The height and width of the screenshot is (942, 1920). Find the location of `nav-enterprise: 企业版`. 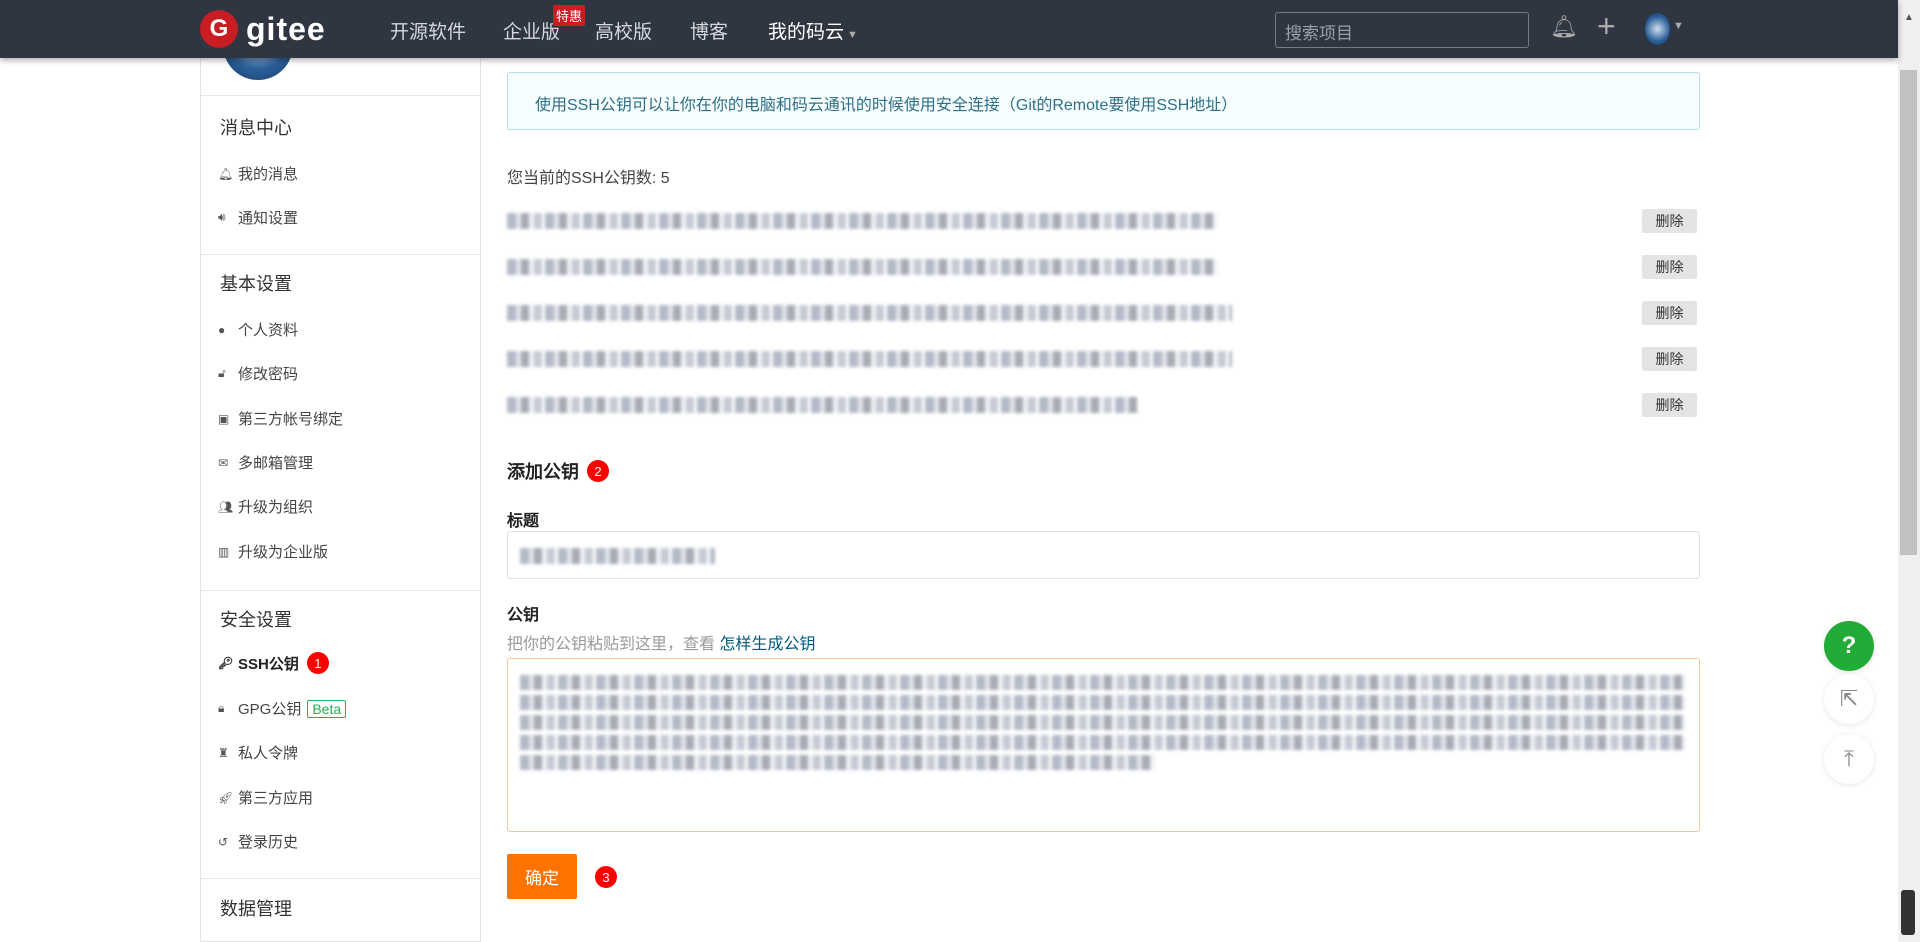

nav-enterprise: 企业版 is located at coordinates (531, 30).